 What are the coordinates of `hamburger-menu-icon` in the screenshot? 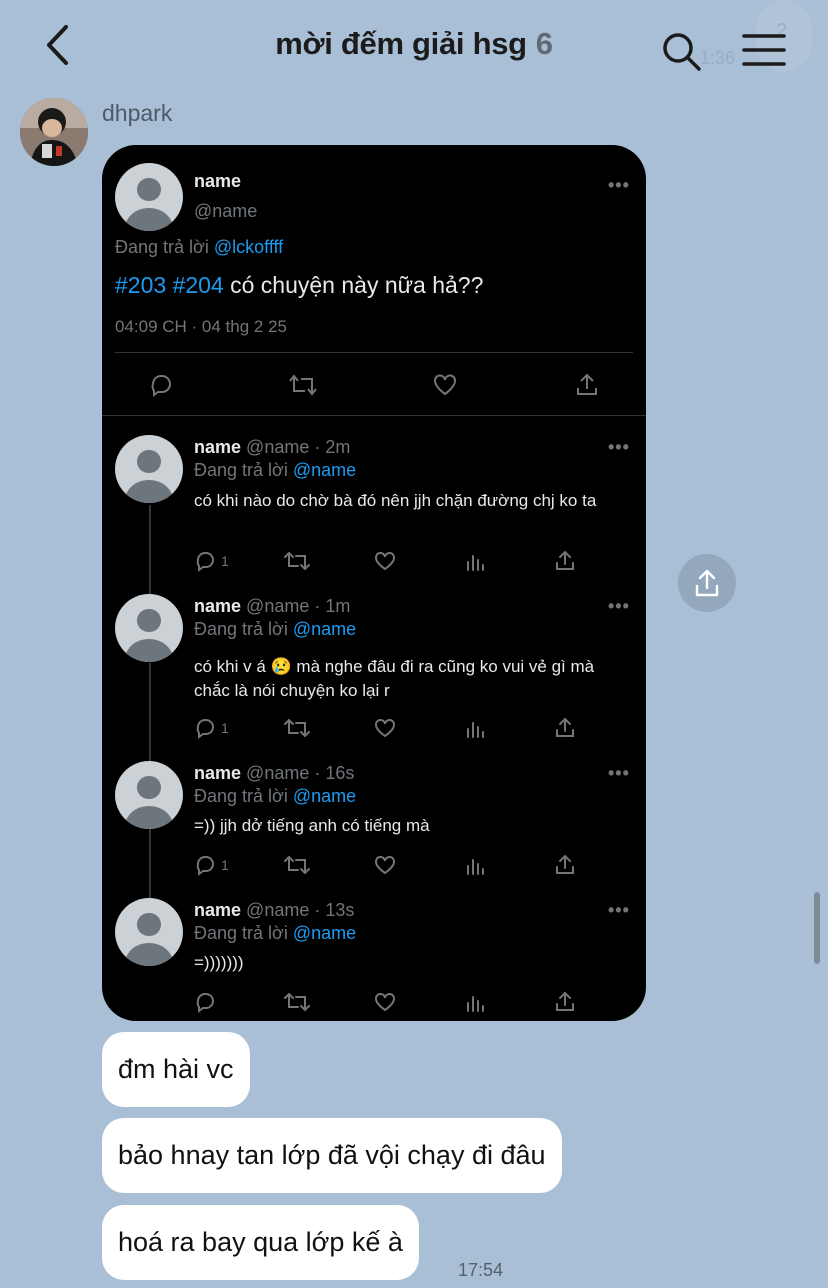 It's located at (764, 50).